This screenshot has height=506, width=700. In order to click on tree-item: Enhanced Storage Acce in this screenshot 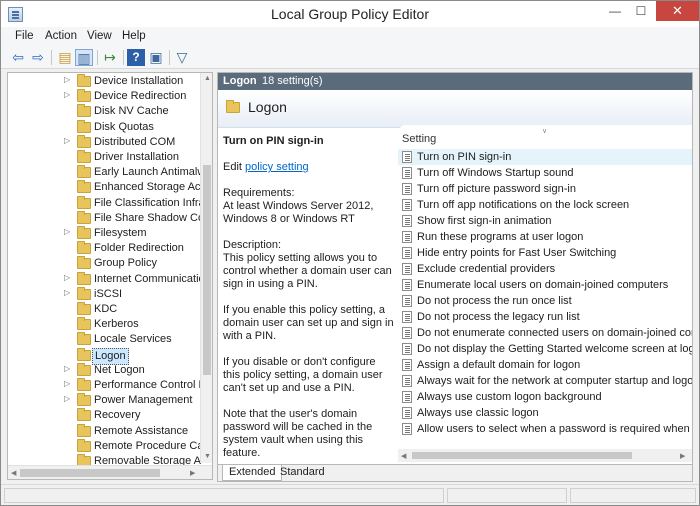, I will do `click(105, 187)`.